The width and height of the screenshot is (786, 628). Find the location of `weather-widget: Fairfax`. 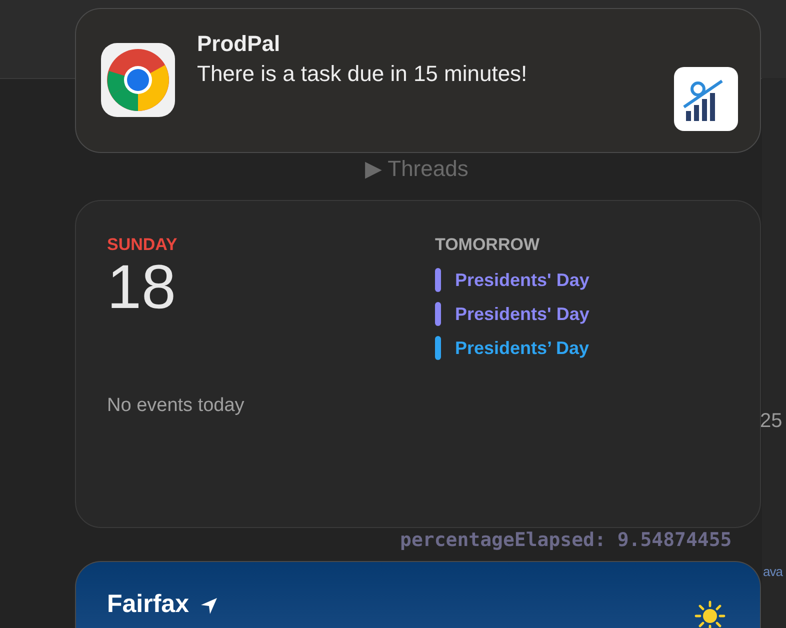

weather-widget: Fairfax is located at coordinates (418, 594).